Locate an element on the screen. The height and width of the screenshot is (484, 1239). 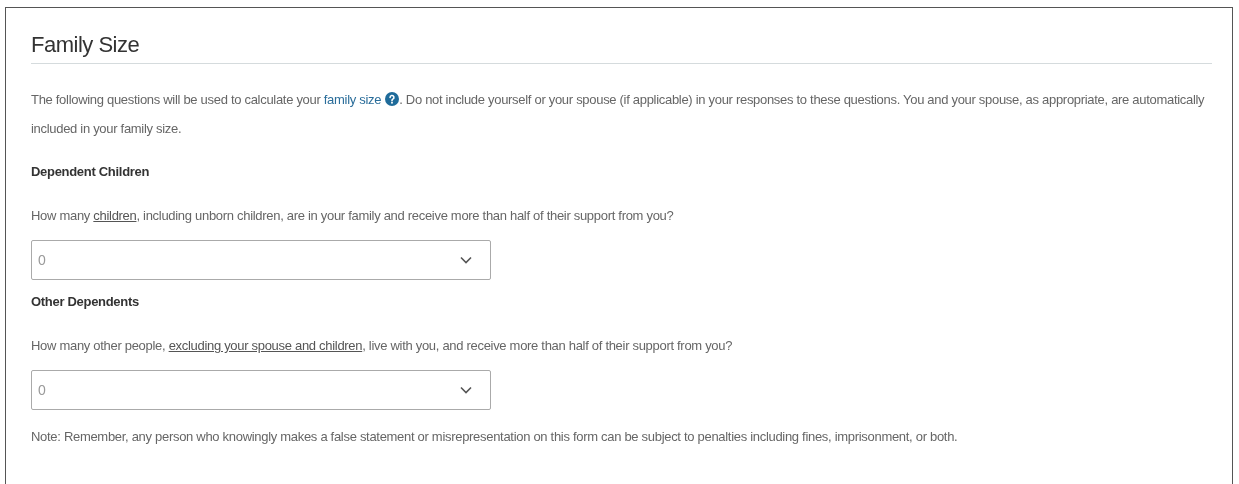
family-size-link: family size is located at coordinates (352, 99).